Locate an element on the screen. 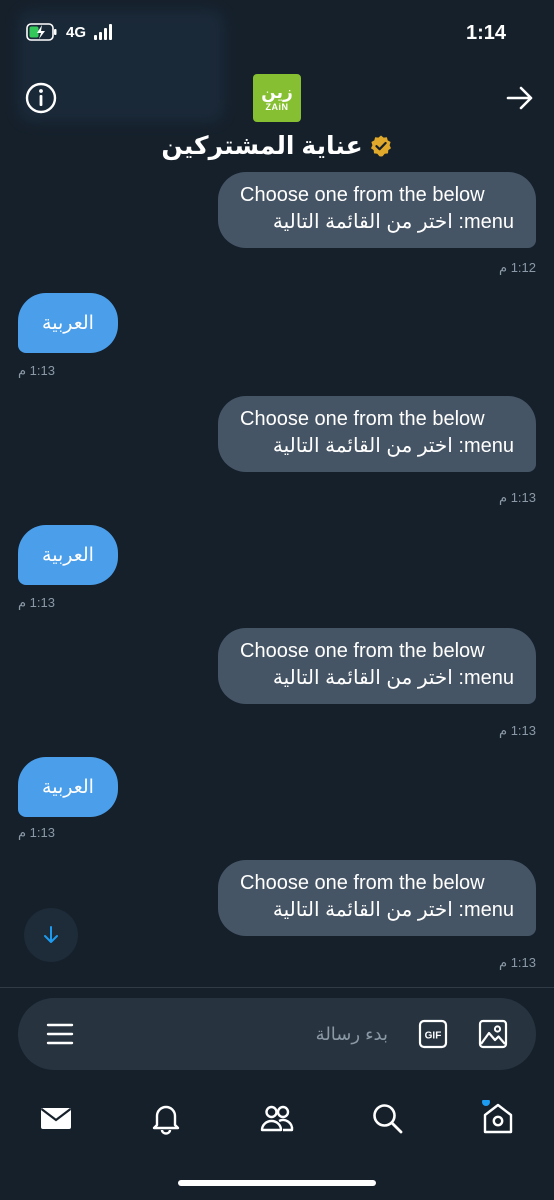  avatar-logo-subtext: ZAiN is located at coordinates (277, 107).